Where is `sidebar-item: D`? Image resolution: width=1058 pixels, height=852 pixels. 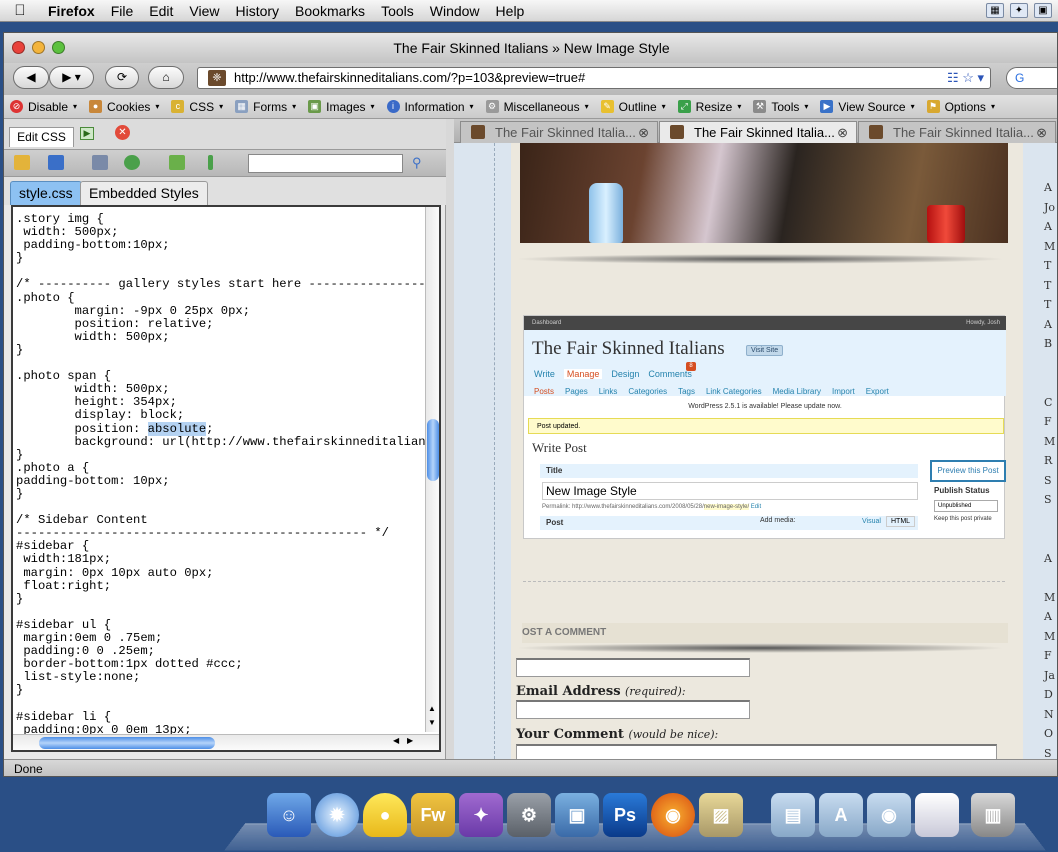 sidebar-item: D is located at coordinates (1050, 698).